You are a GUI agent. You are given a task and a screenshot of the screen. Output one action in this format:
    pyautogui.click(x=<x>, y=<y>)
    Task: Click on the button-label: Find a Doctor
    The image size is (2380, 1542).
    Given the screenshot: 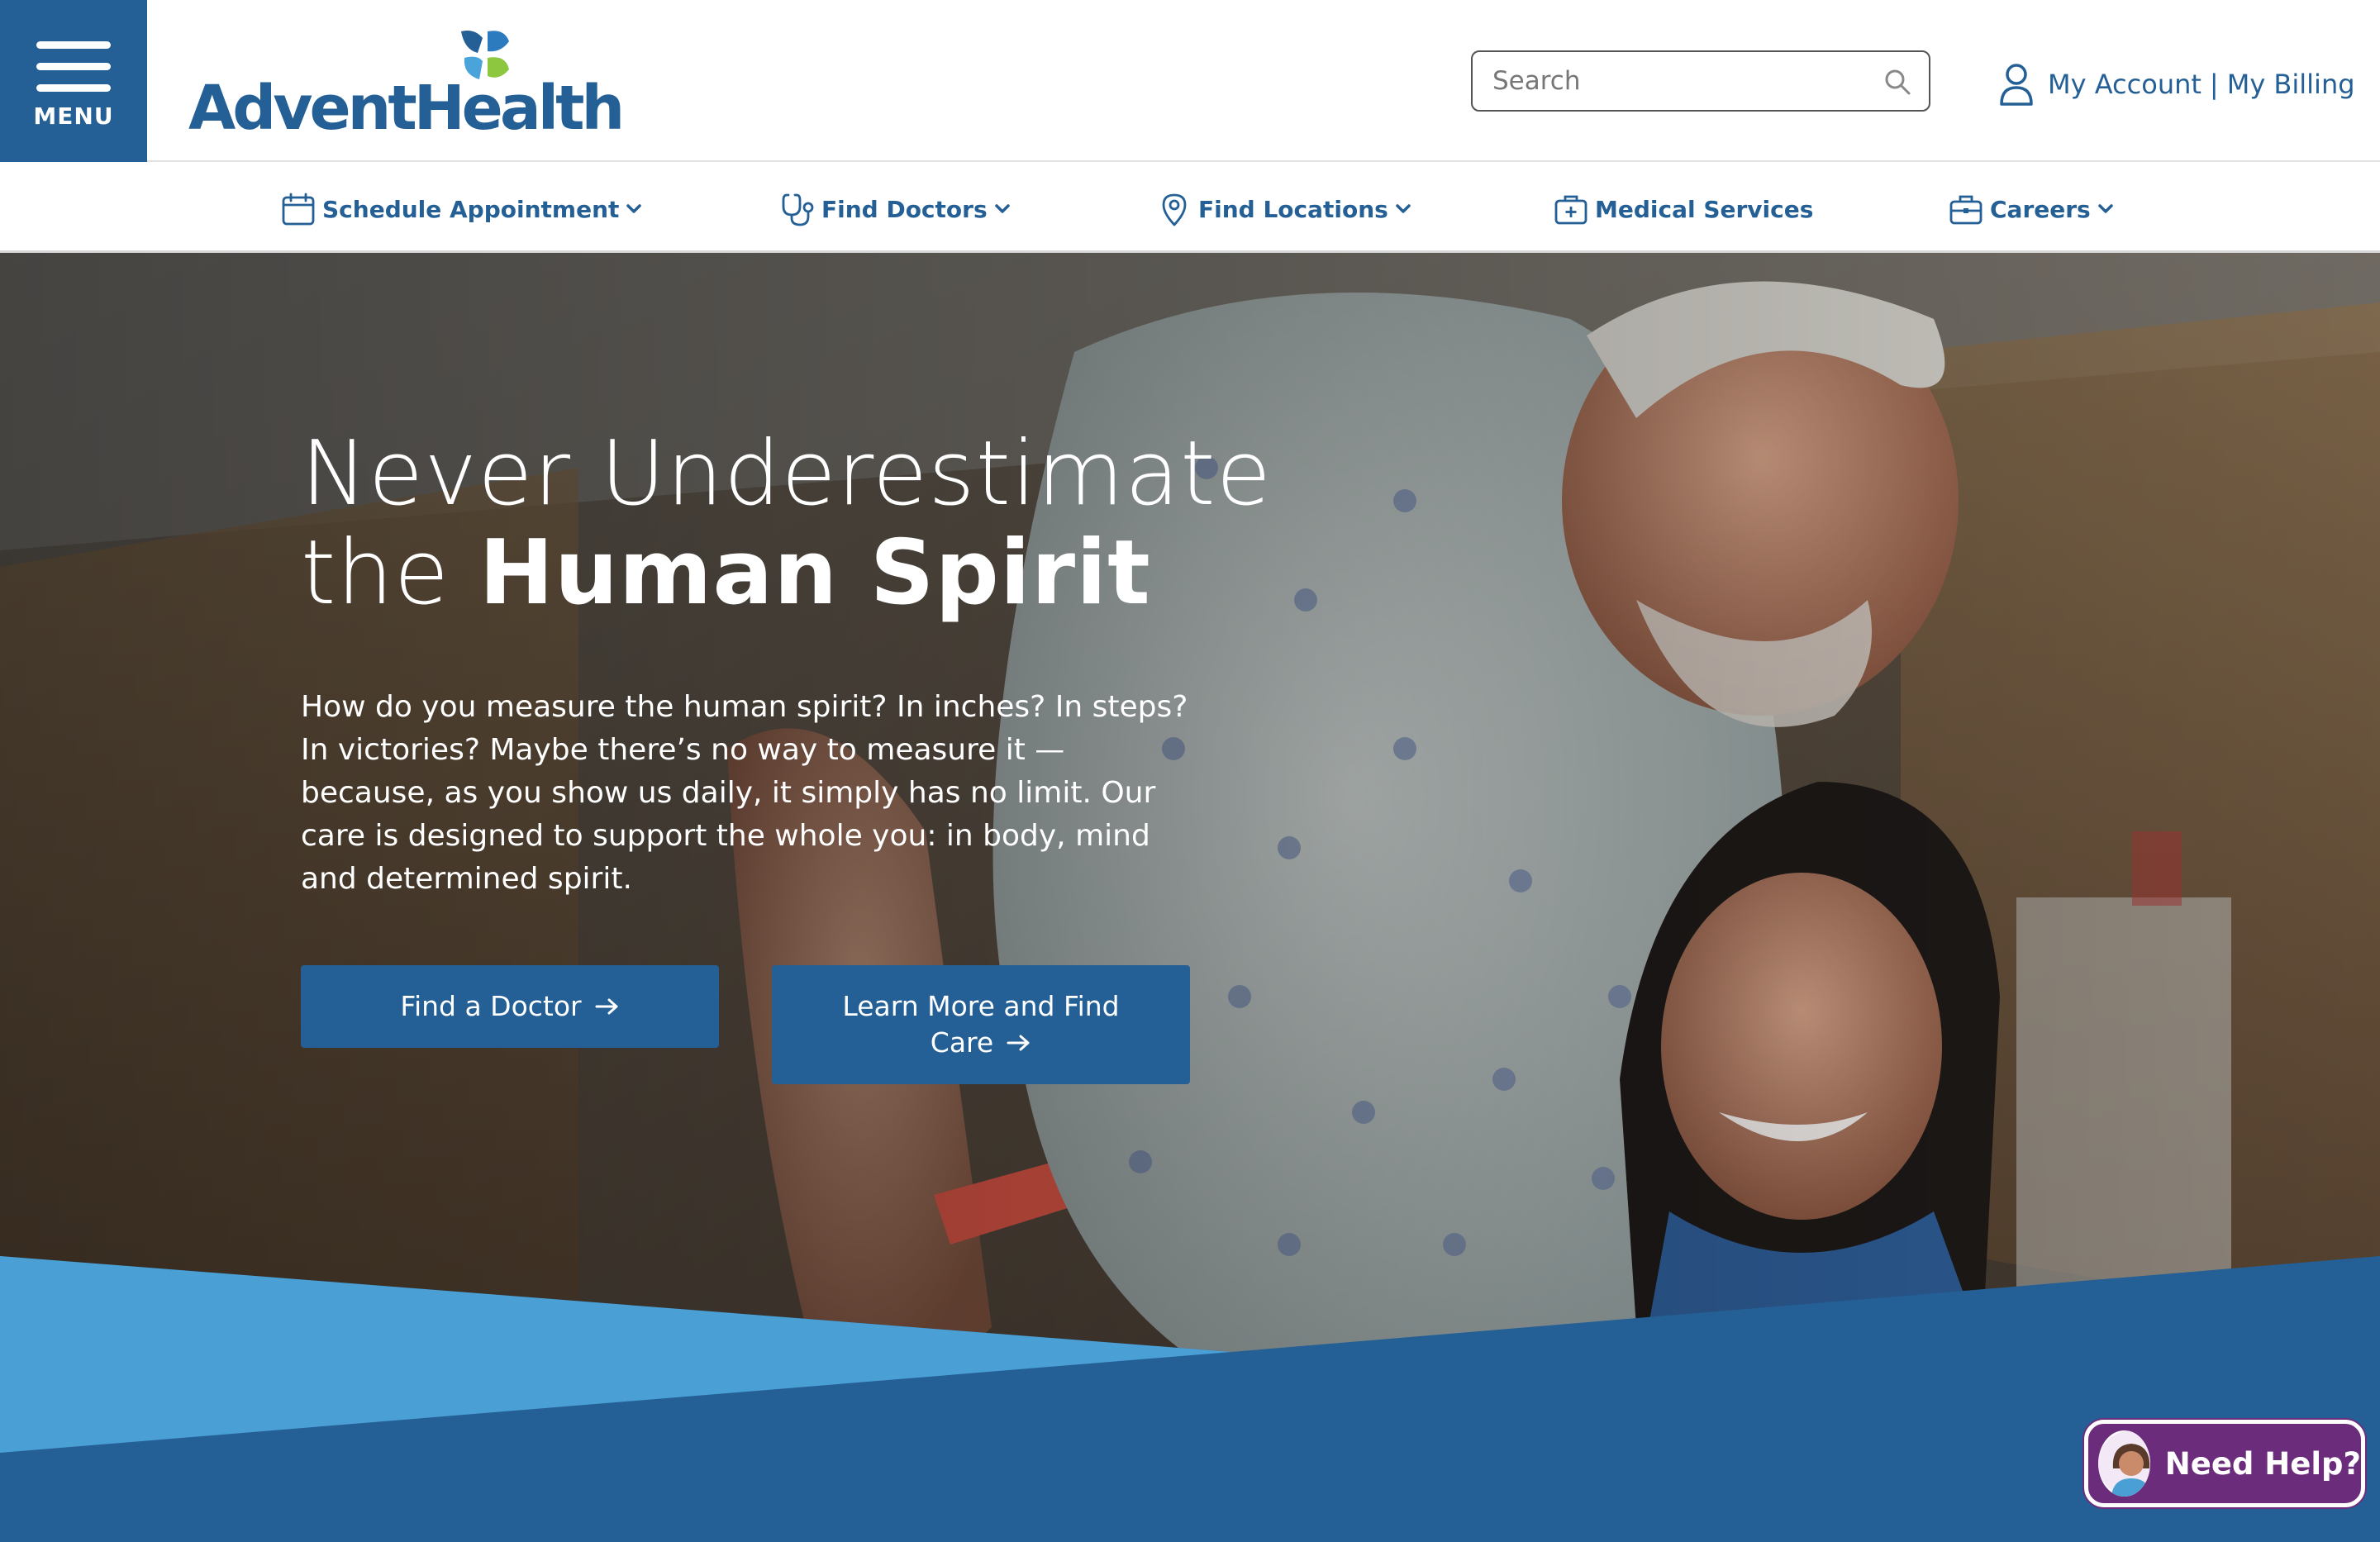 What is the action you would take?
    pyautogui.click(x=491, y=1006)
    